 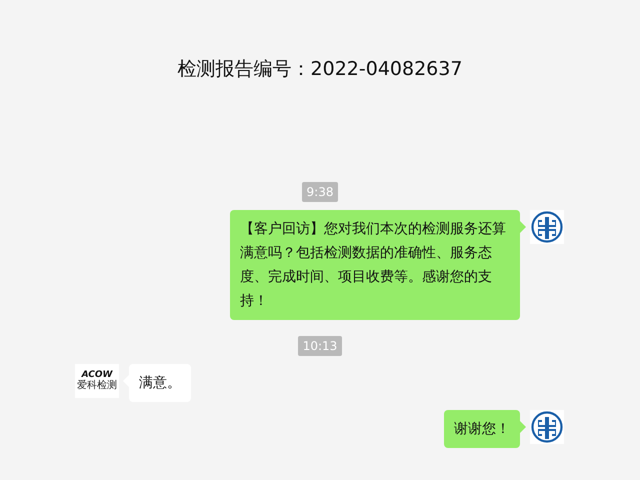 I want to click on logo-caption: 爱科检测, so click(x=97, y=385).